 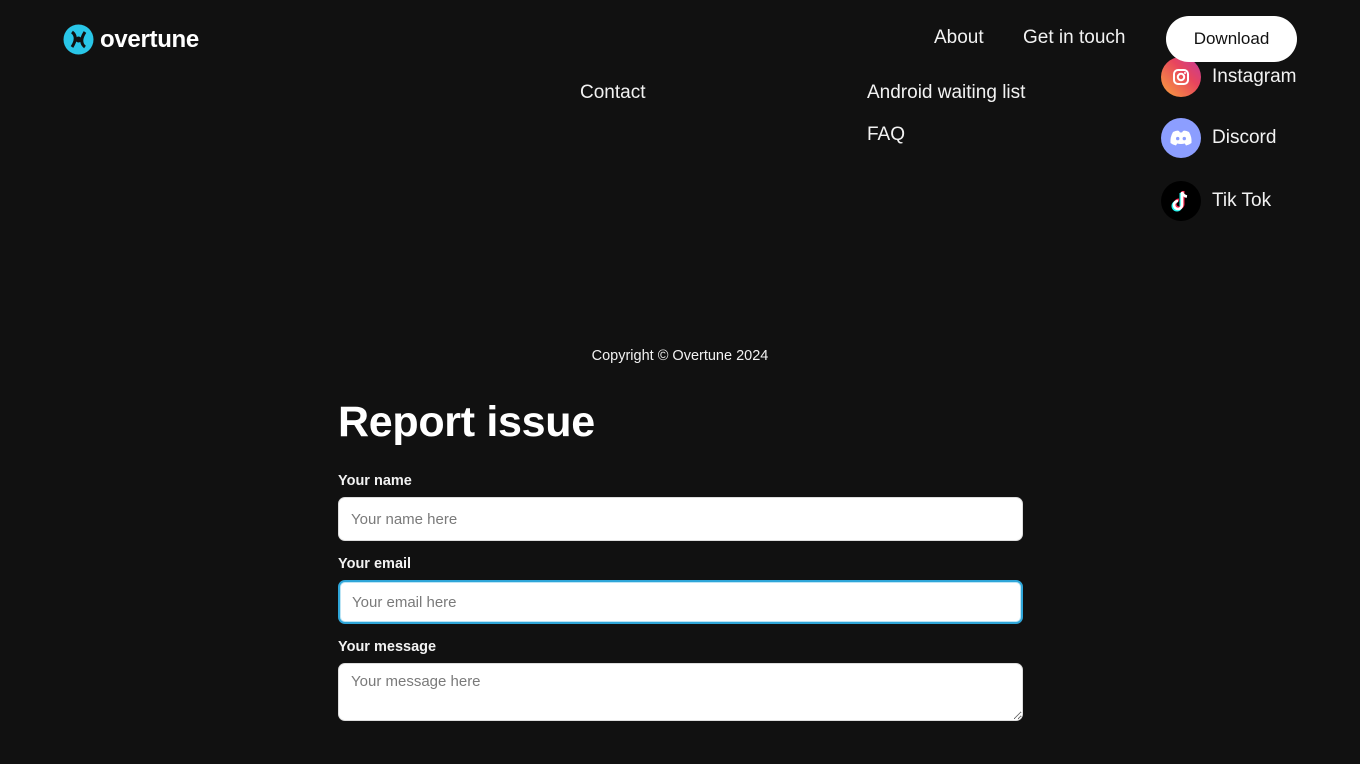 What do you see at coordinates (680, 519) in the screenshot?
I see `name-input` at bounding box center [680, 519].